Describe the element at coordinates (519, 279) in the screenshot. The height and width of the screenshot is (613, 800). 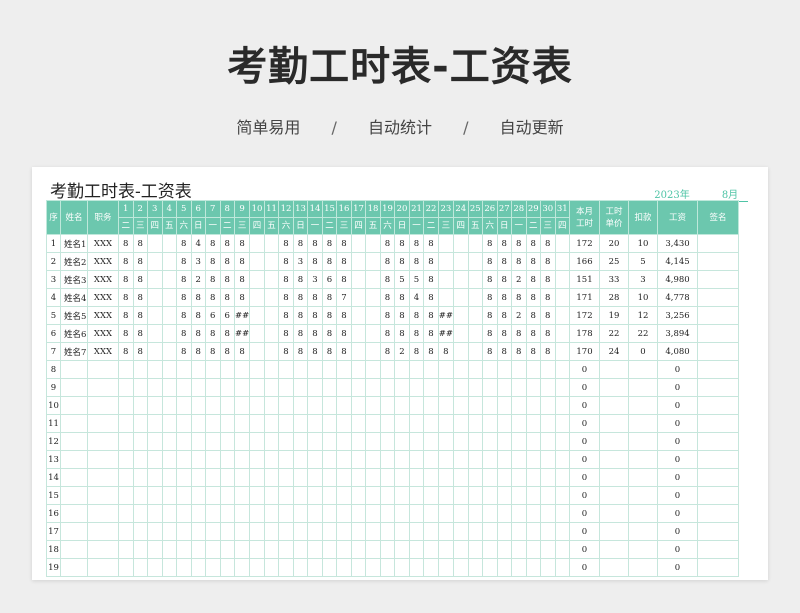
I see `cell-day: 2` at that location.